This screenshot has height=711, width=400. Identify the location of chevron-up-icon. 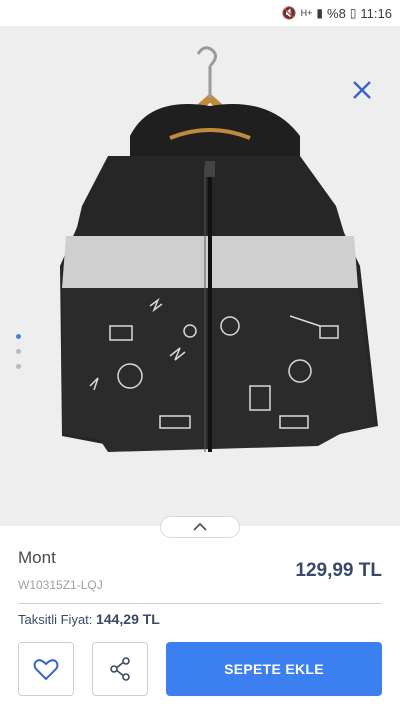
(200, 526).